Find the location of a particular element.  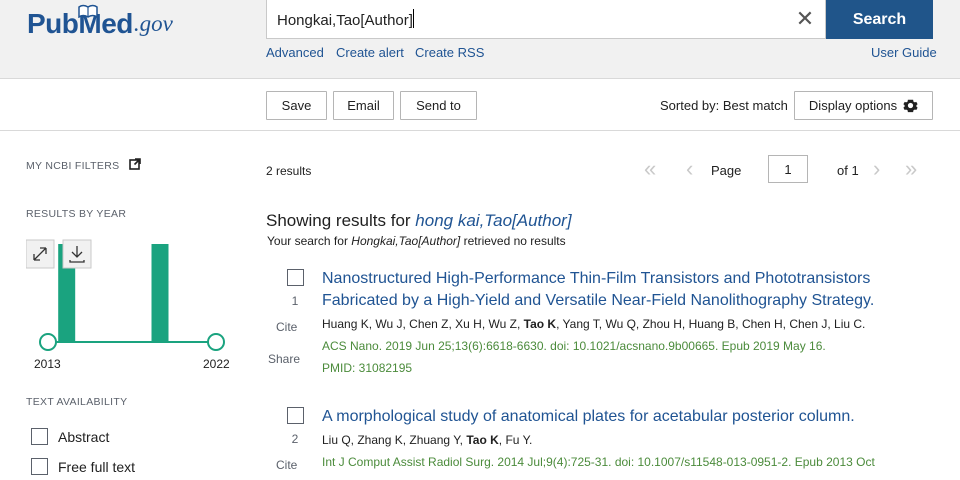

article-number: 1 is located at coordinates (295, 301).